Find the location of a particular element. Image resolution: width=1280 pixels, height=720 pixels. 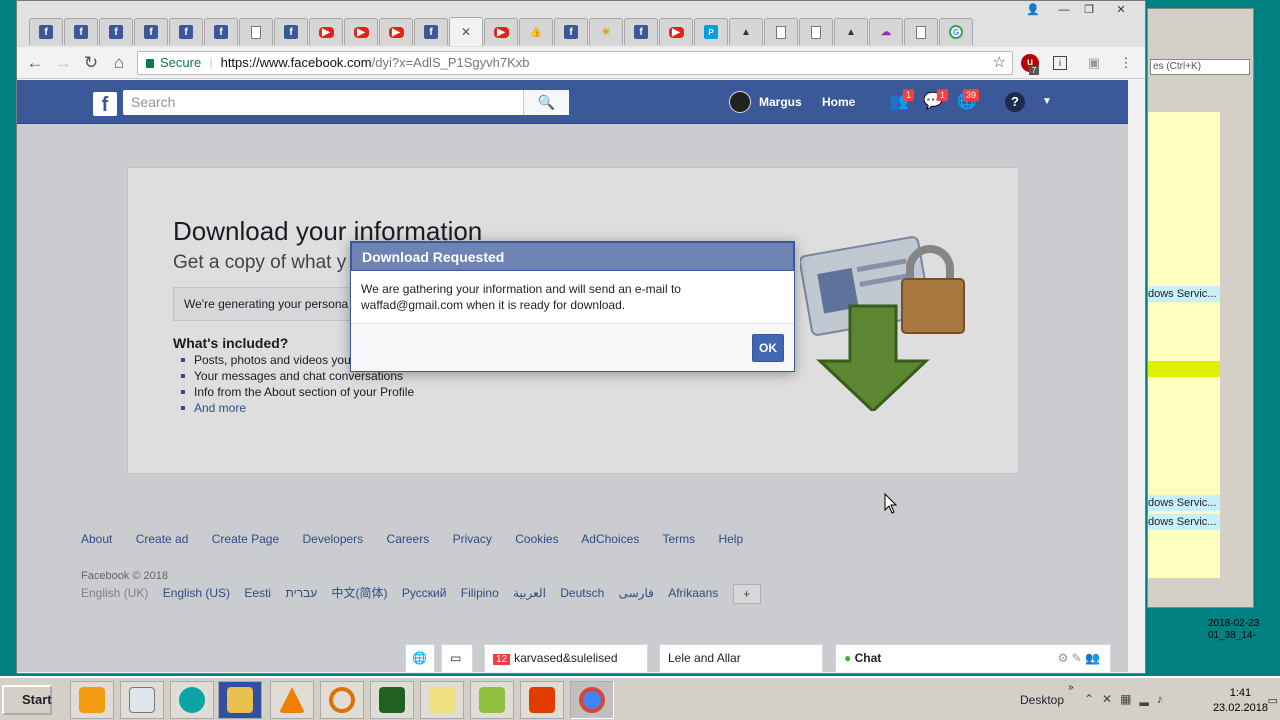

bookmark-star-icon: ☆ is located at coordinates (999, 63).